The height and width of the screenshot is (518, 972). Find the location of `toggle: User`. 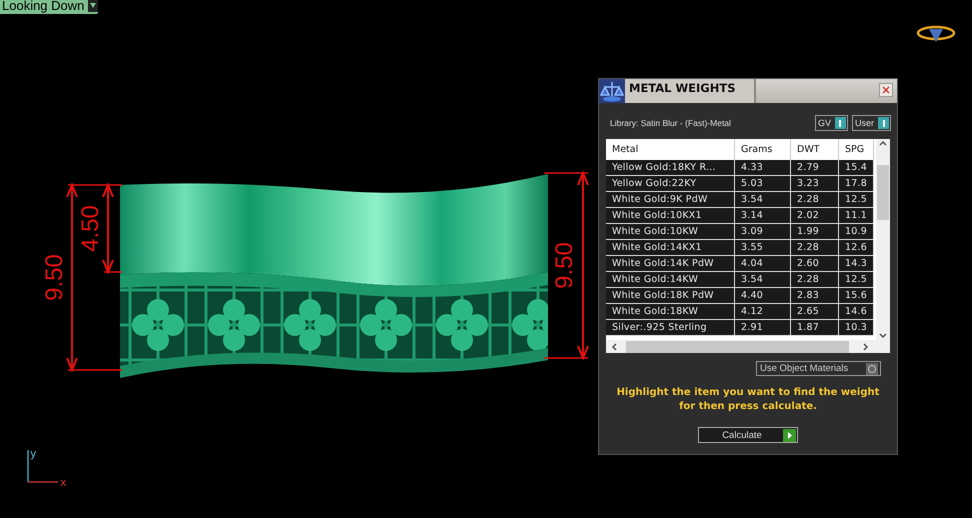

toggle: User is located at coordinates (871, 123).